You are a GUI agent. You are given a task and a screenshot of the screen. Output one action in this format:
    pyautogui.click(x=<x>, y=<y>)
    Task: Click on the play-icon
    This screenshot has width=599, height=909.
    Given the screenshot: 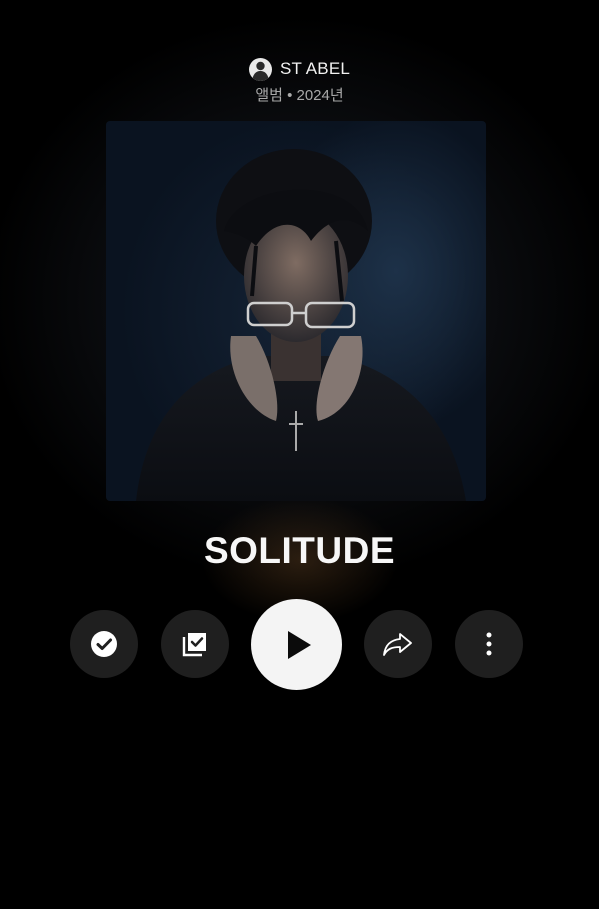 What is the action you would take?
    pyautogui.click(x=299, y=644)
    